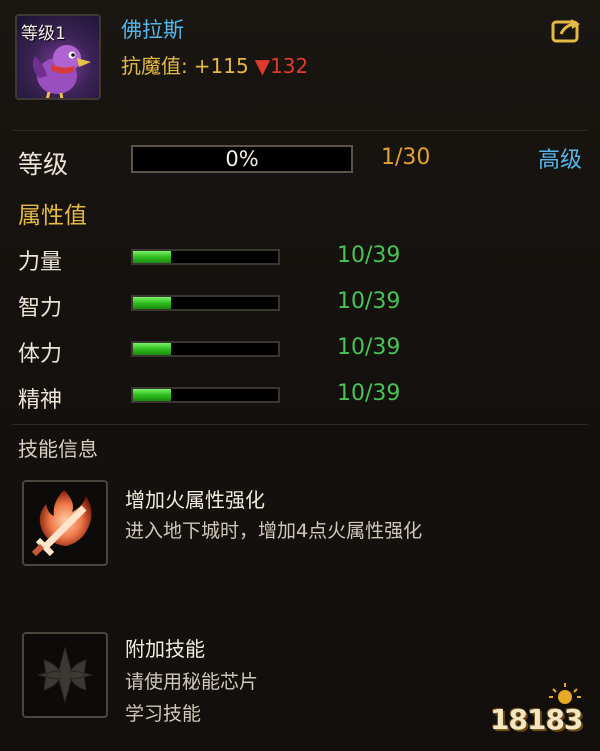 This screenshot has height=751, width=600. Describe the element at coordinates (52, 216) in the screenshot. I see `attributes-header: 属性值` at that location.